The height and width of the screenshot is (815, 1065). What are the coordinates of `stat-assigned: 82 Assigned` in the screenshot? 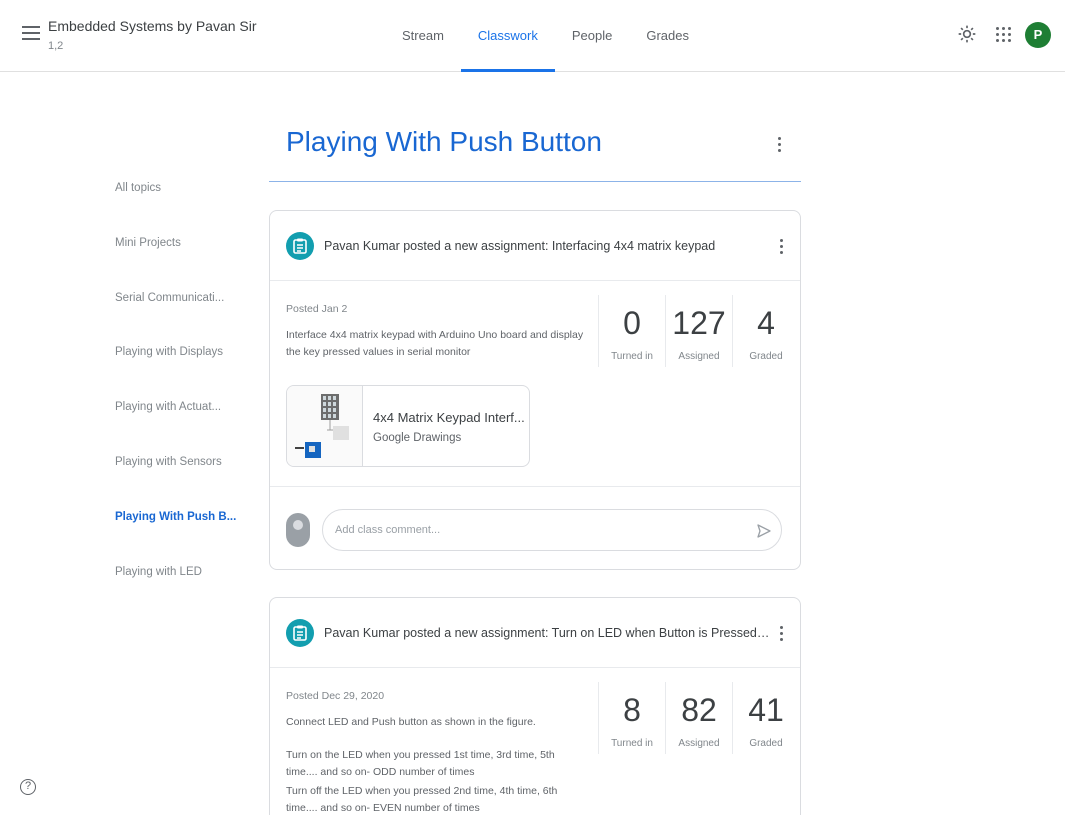 It's located at (698, 718).